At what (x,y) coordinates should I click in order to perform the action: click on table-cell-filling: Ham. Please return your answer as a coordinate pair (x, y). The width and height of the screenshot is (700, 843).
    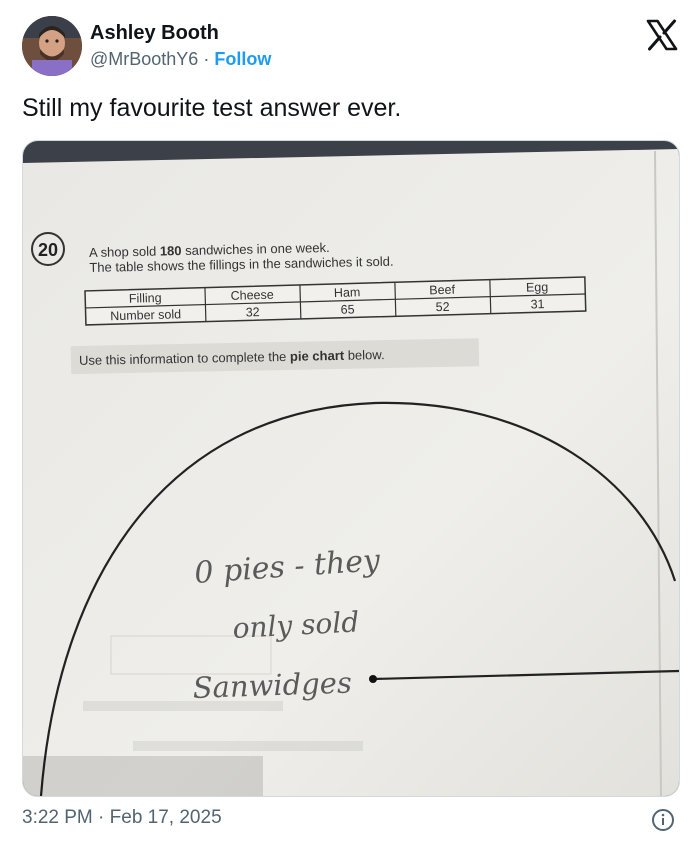
    Looking at the image, I should click on (347, 292).